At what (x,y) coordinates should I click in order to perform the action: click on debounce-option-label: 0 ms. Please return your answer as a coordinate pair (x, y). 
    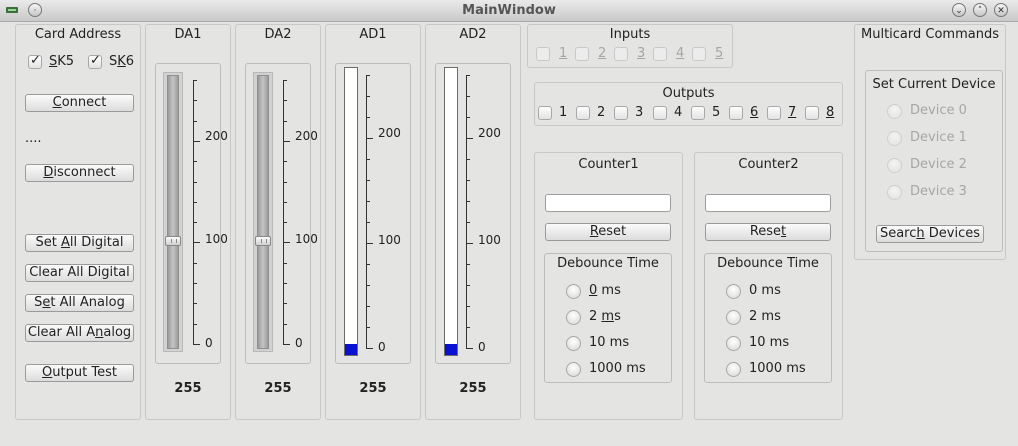
    Looking at the image, I should click on (605, 290).